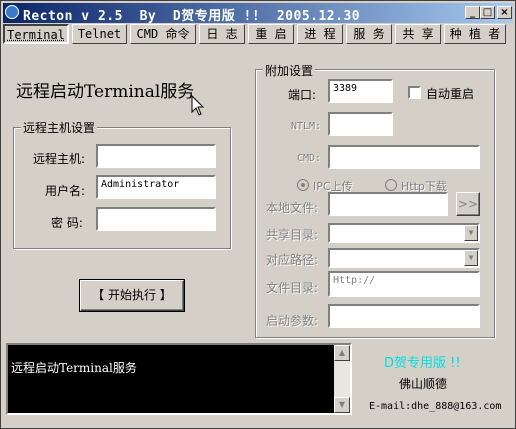 The height and width of the screenshot is (429, 516). Describe the element at coordinates (320, 34) in the screenshot. I see `tab-process: 进 程` at that location.